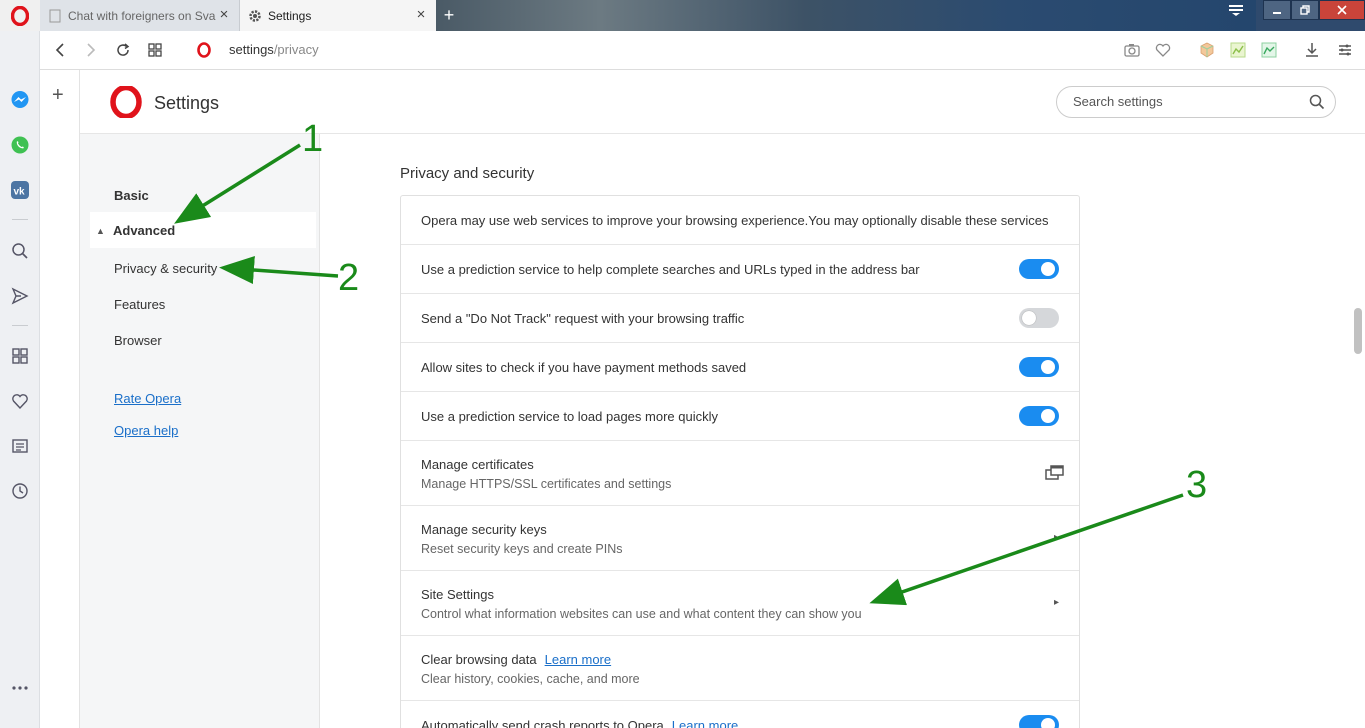 This screenshot has height=728, width=1365. What do you see at coordinates (702, 50) in the screenshot?
I see `address-bar: settings/privacy` at bounding box center [702, 50].